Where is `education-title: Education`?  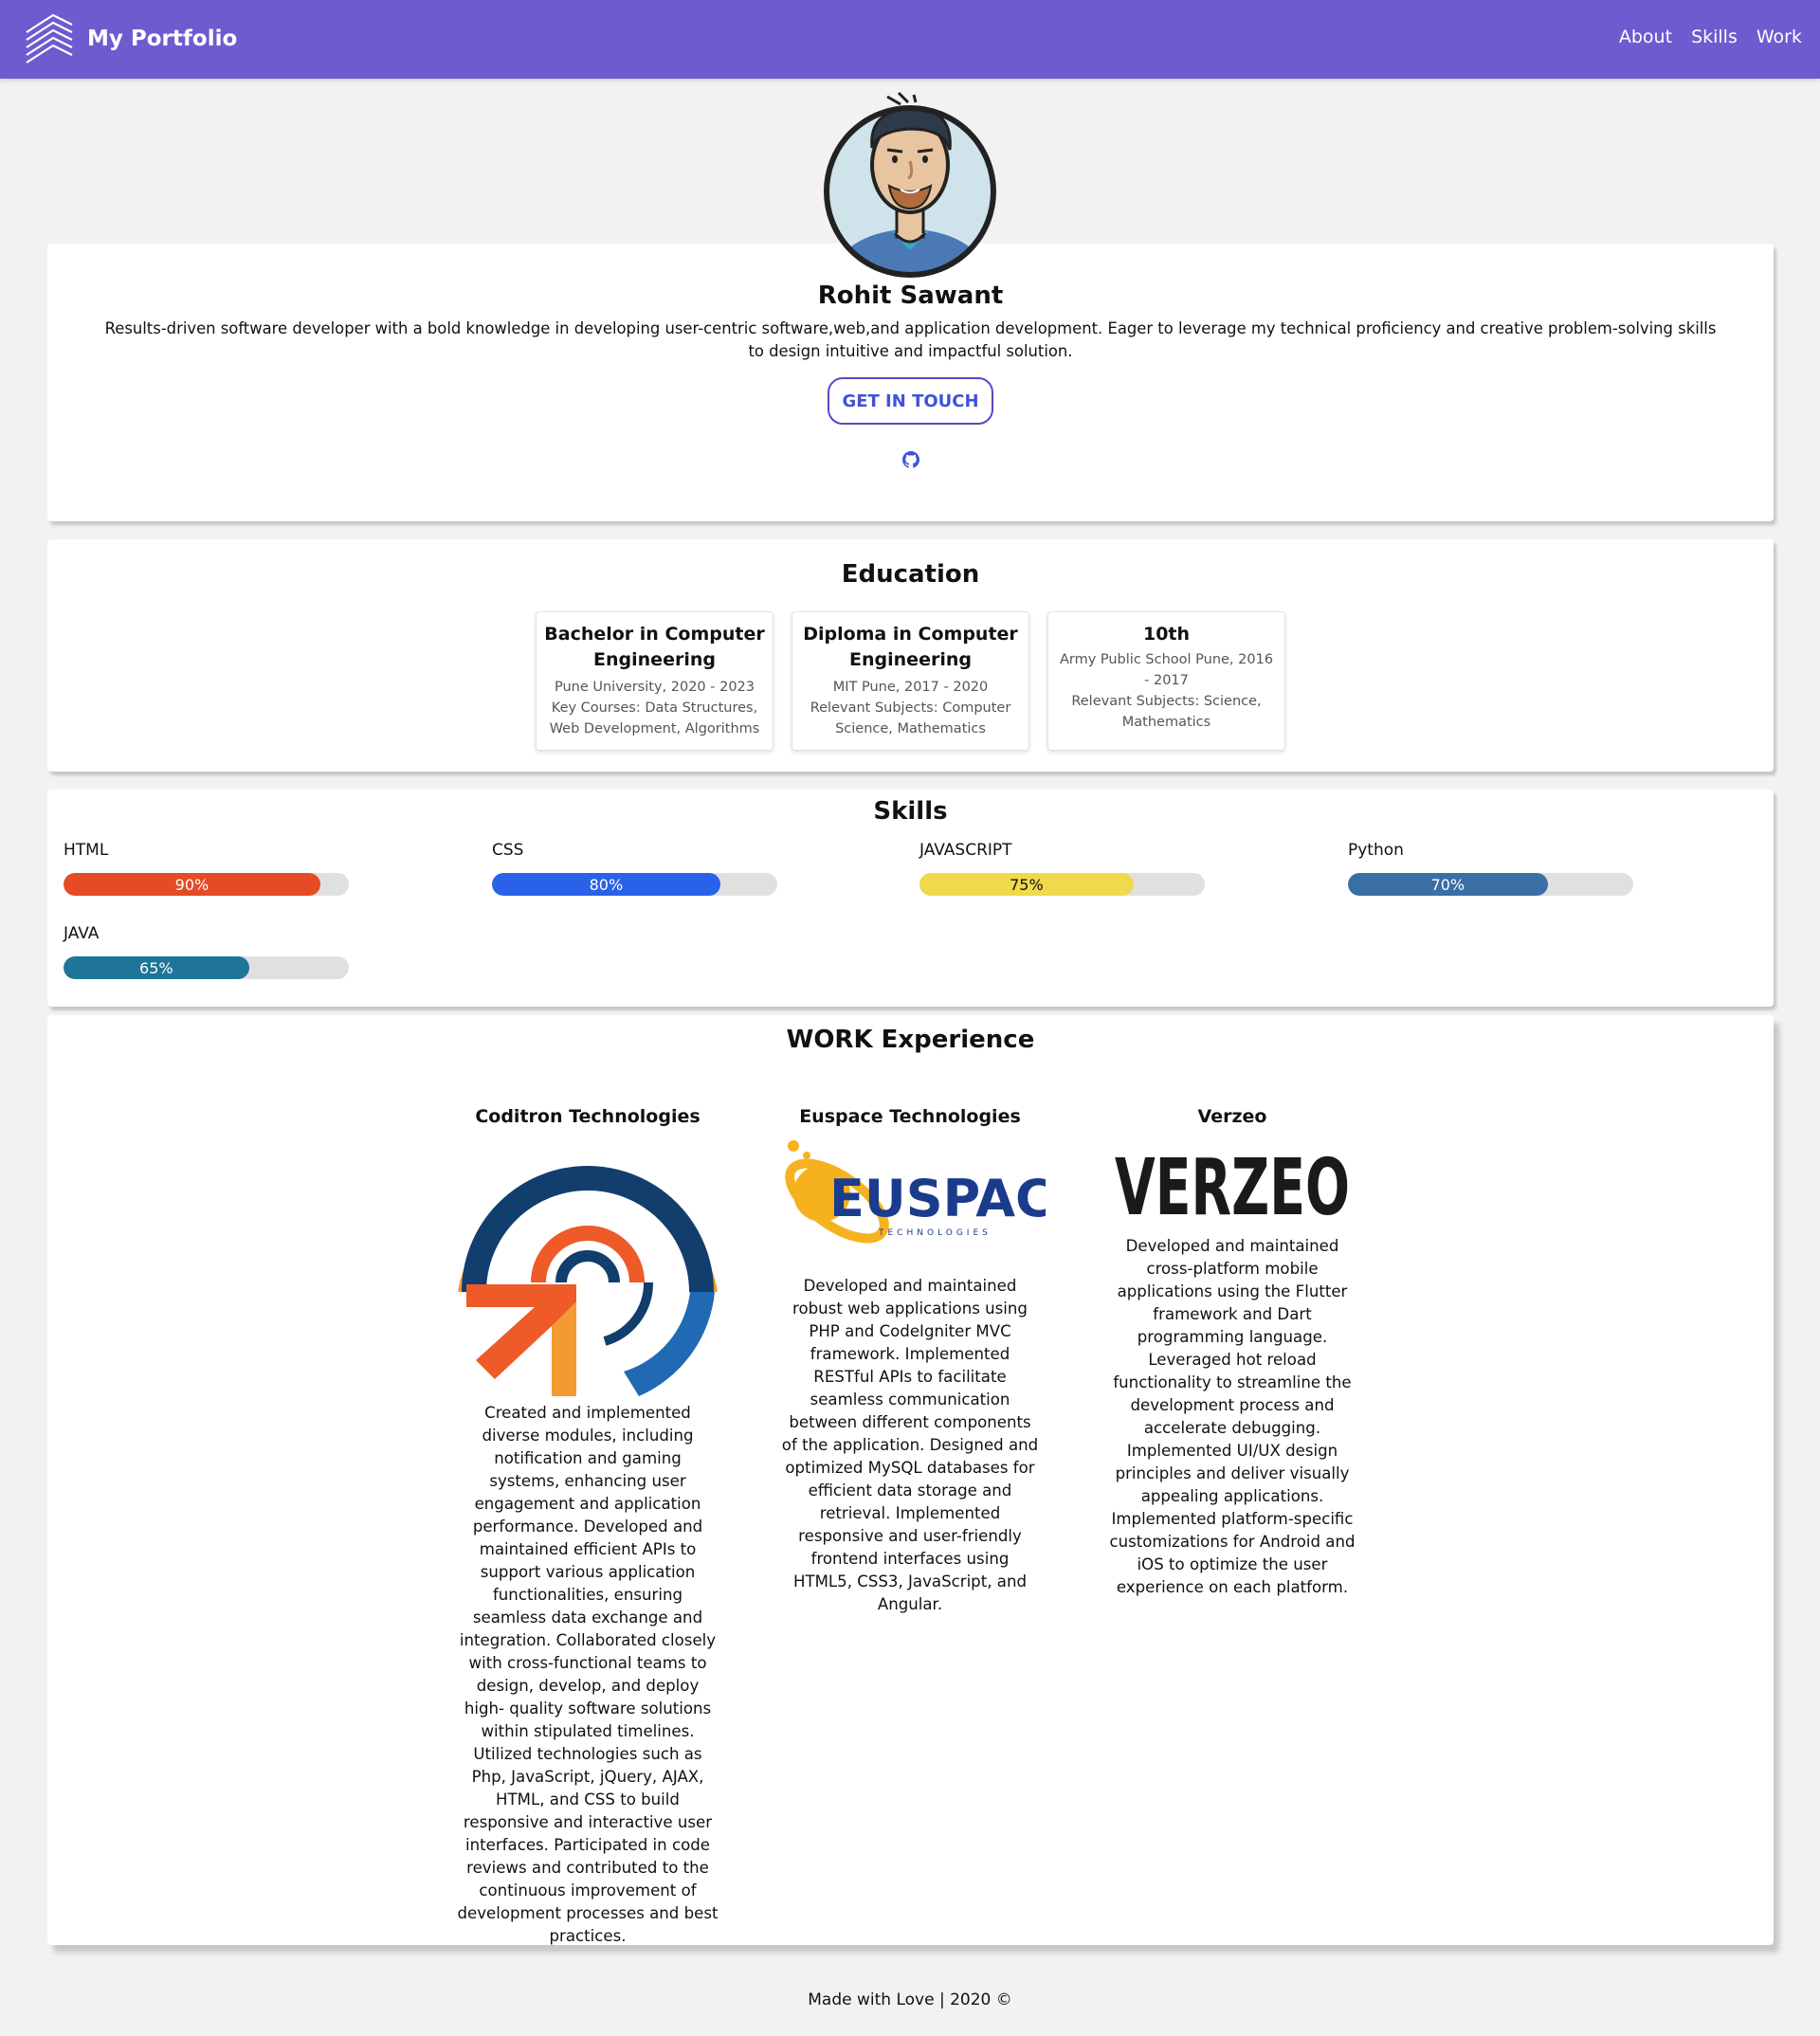
education-title: Education is located at coordinates (910, 574).